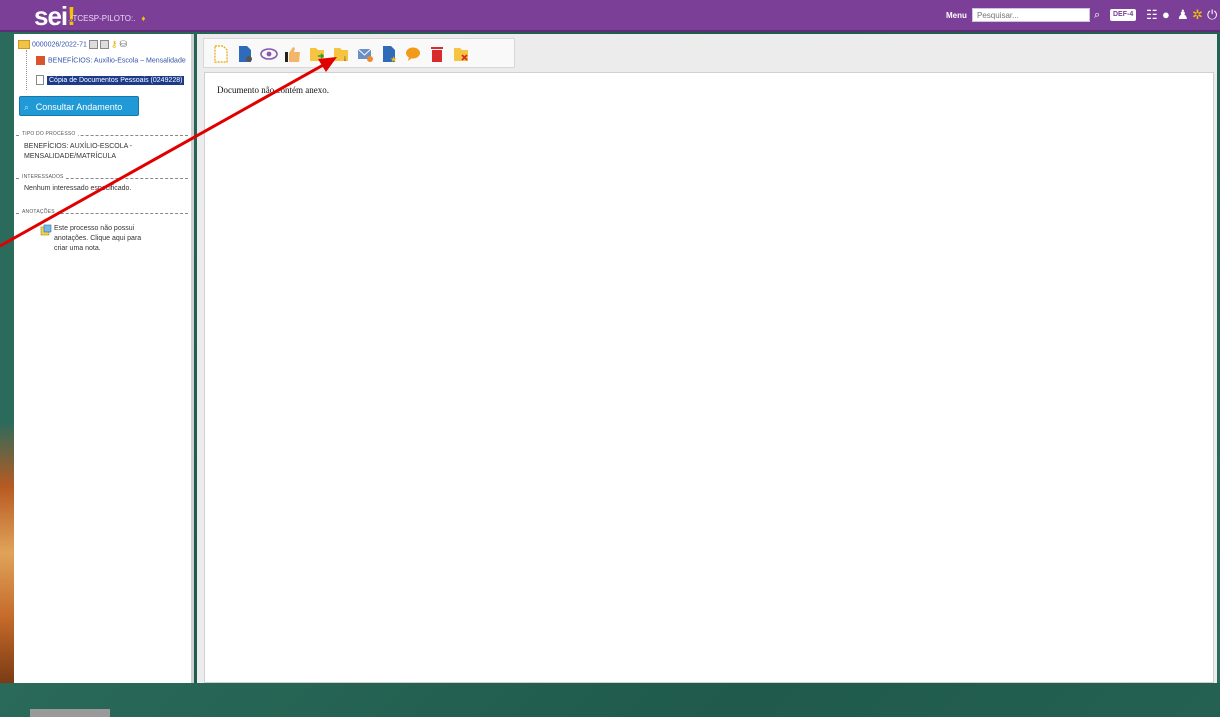 This screenshot has width=1220, height=717. Describe the element at coordinates (115, 80) in the screenshot. I see `tree-item-document: Cópia de Documentos Pessoais (0249228)` at that location.